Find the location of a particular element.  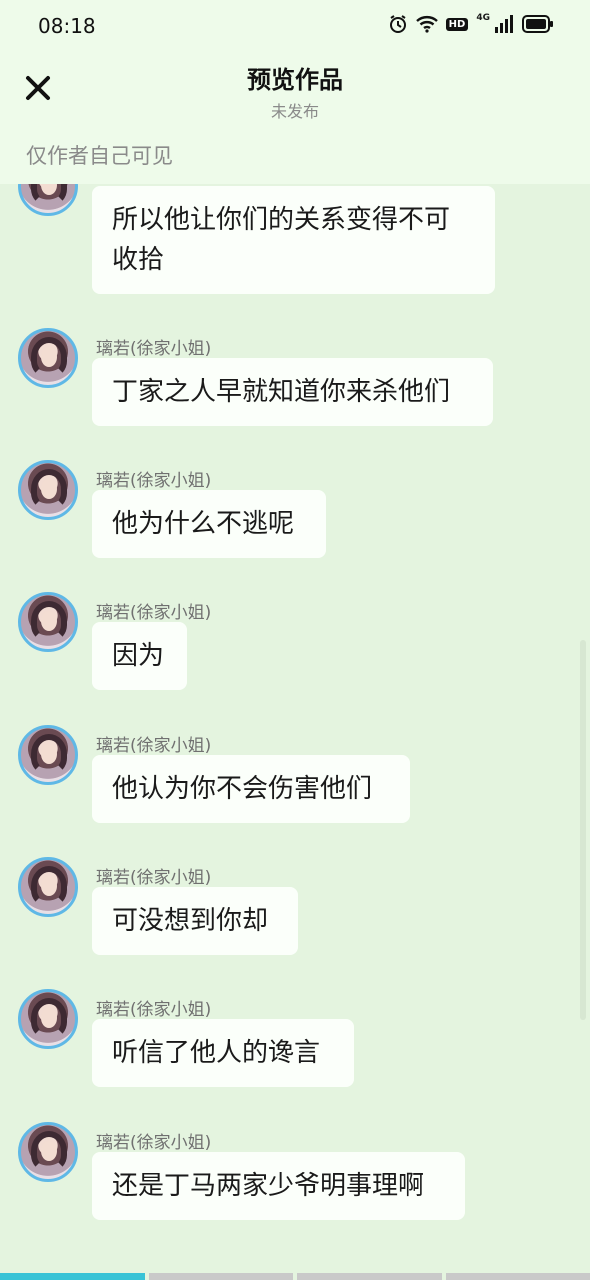

message-bubble: 丁家之人早就知道你来杀他们 is located at coordinates (292, 392).